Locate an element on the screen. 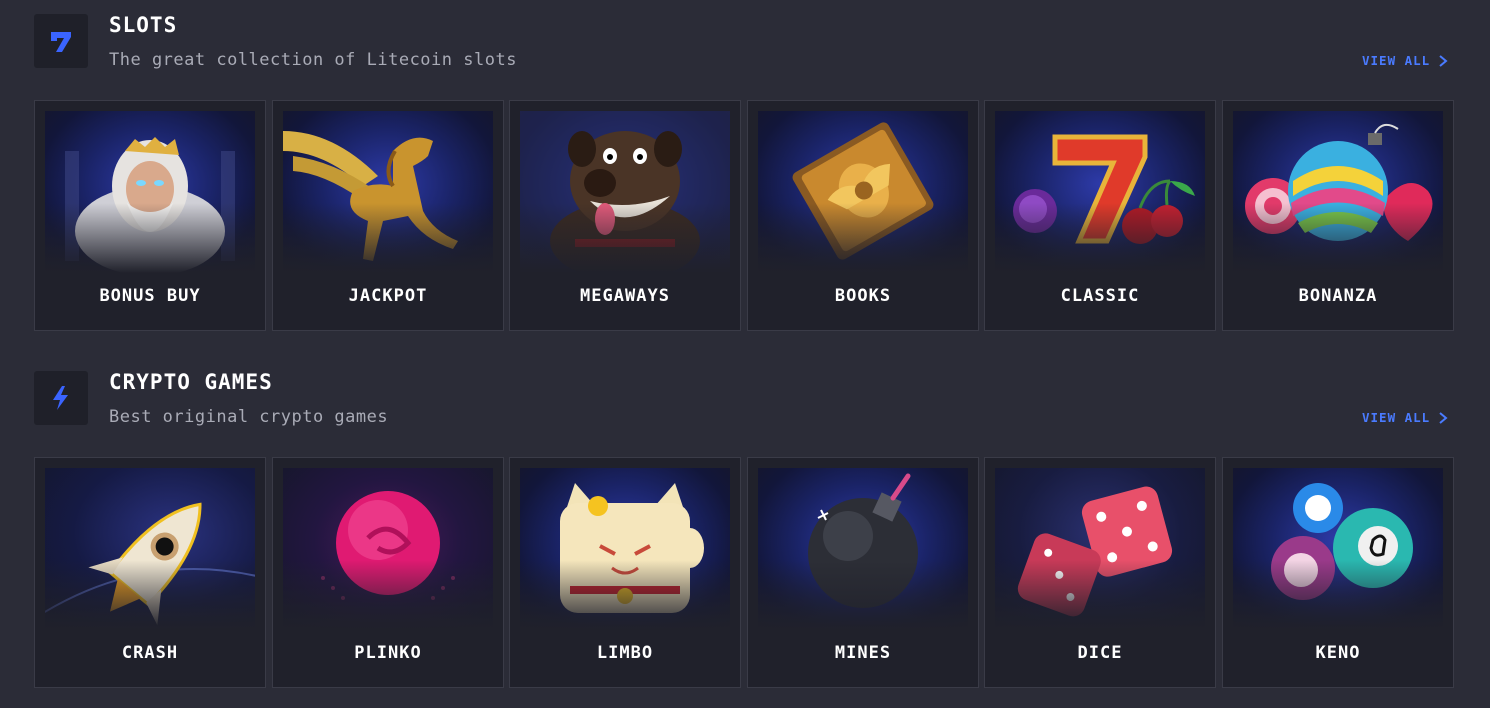 The image size is (1490, 708). lucky-seven-icon is located at coordinates (1100, 192).